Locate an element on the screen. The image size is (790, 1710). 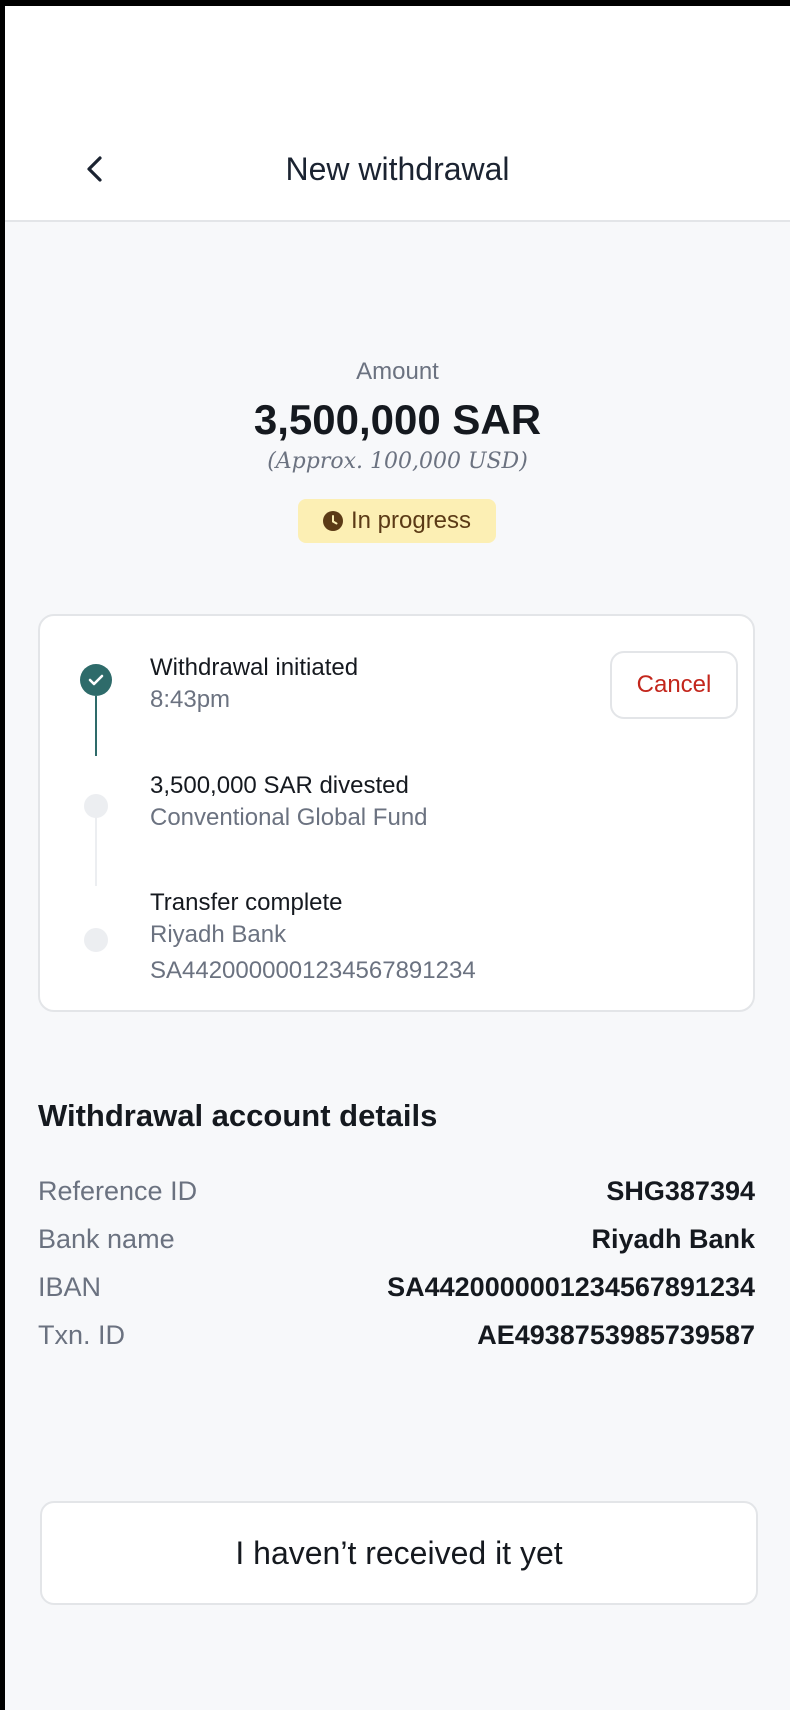
detail-label: Reference ID is located at coordinates (118, 1191).